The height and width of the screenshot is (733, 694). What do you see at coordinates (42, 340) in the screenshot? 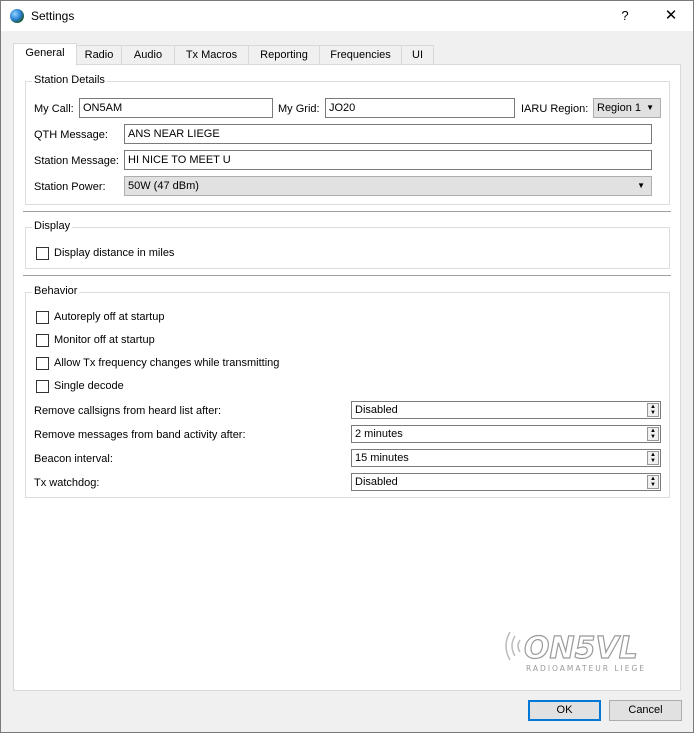
I see `monitor-off-checkbox` at bounding box center [42, 340].